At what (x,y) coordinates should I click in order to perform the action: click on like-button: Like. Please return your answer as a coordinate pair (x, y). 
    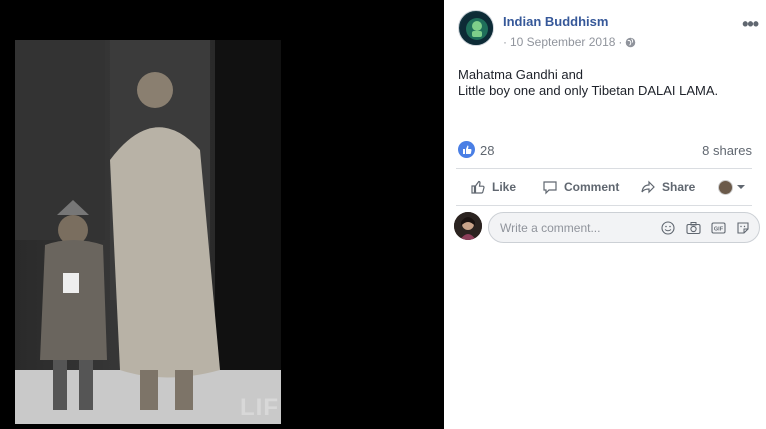
    Looking at the image, I should click on (493, 187).